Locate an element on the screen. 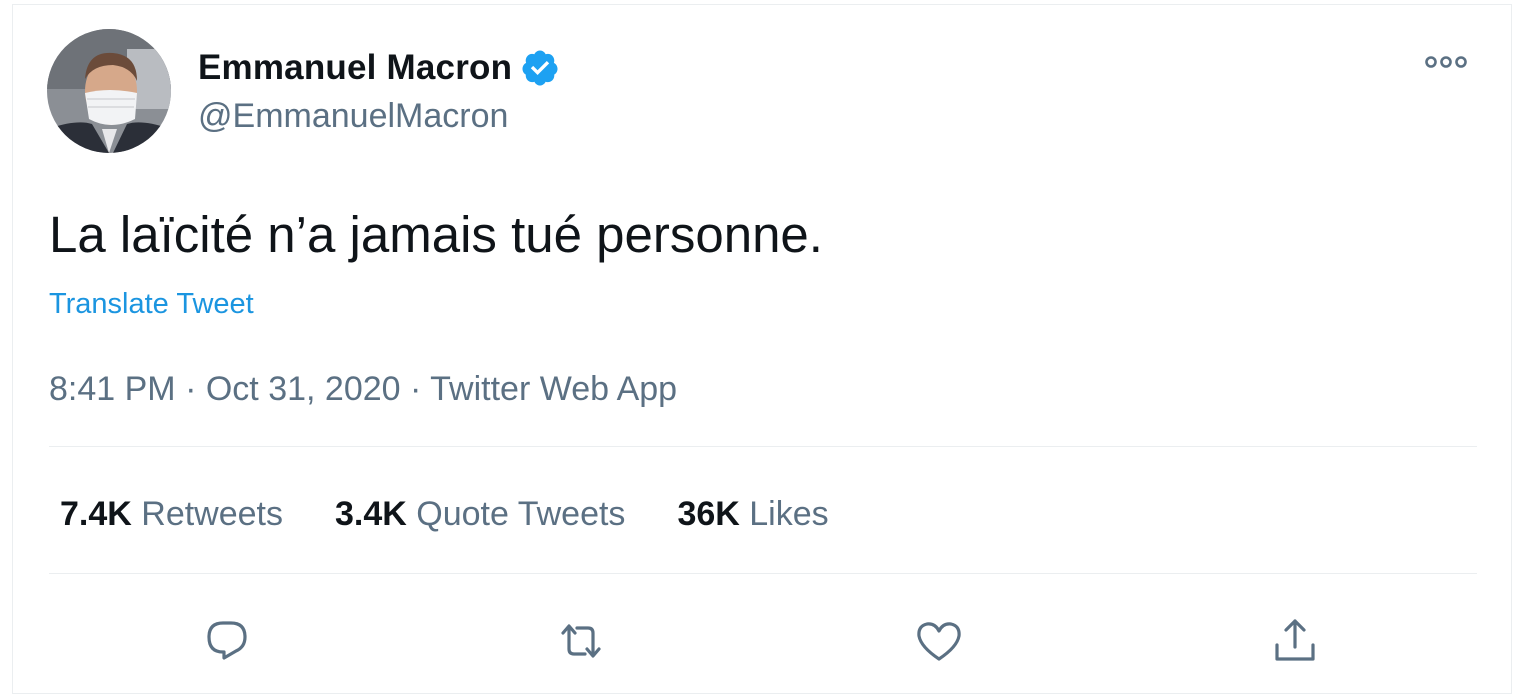  more-options-button is located at coordinates (1446, 62).